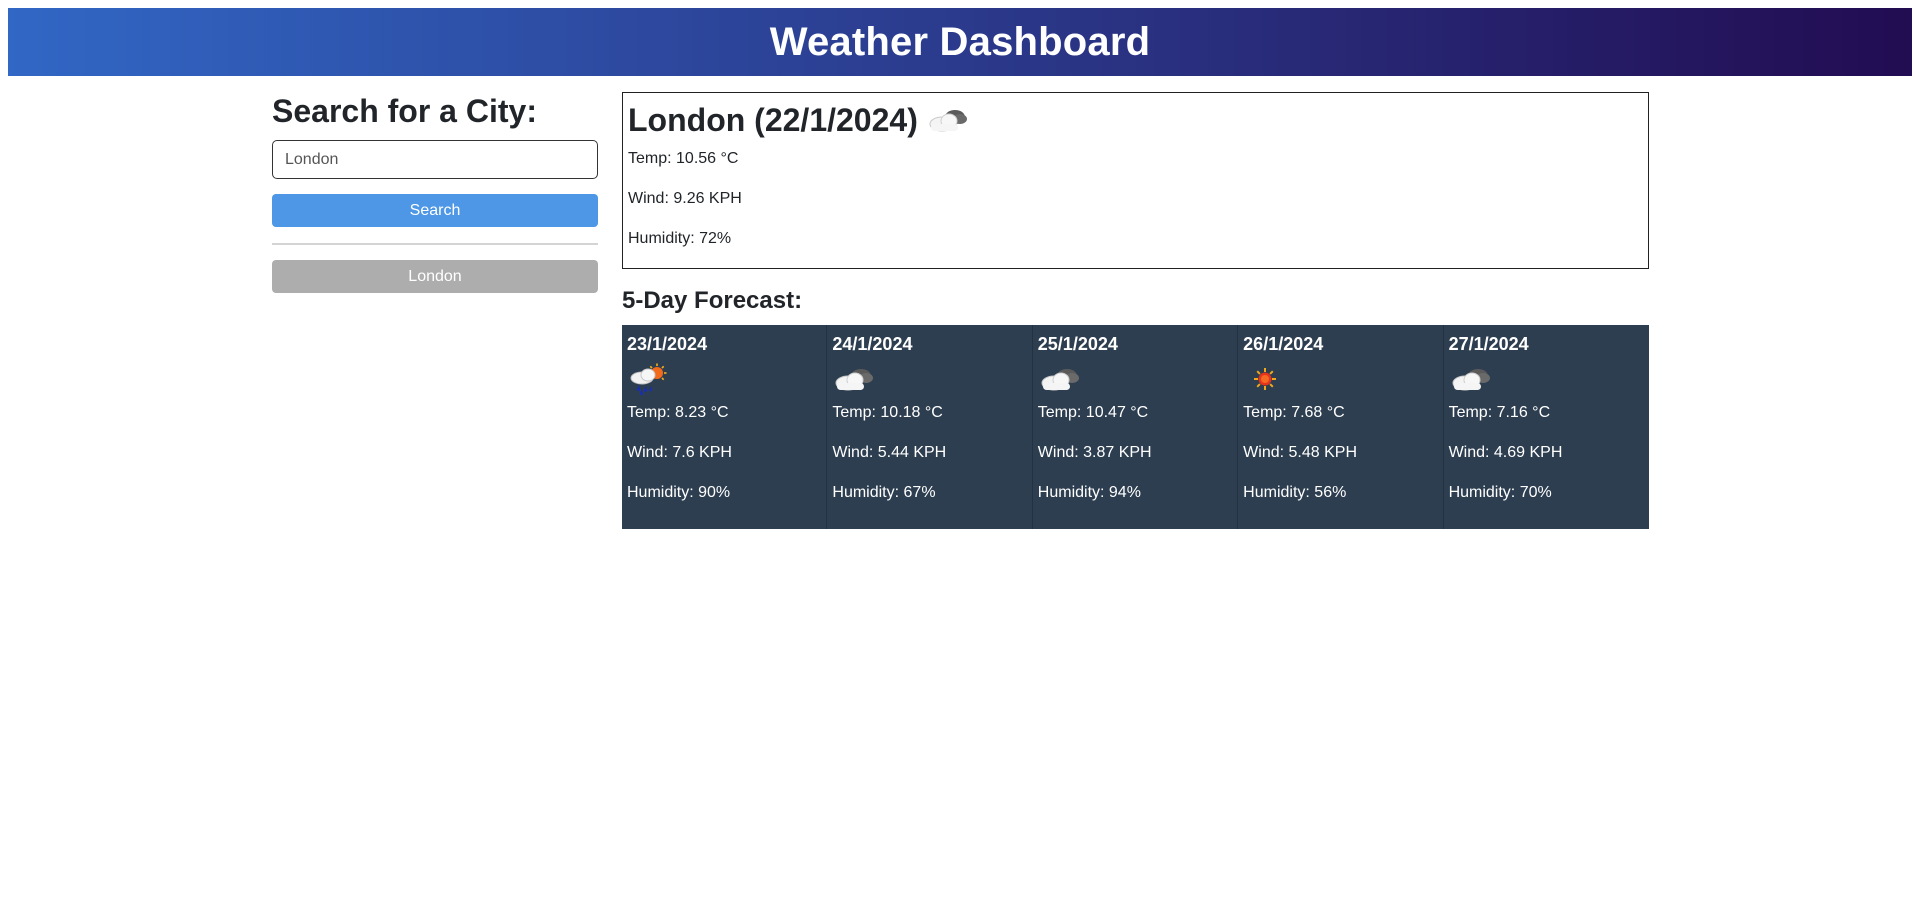 The image size is (1920, 911). What do you see at coordinates (872, 344) in the screenshot?
I see `forecast-date: 24/1/2024` at bounding box center [872, 344].